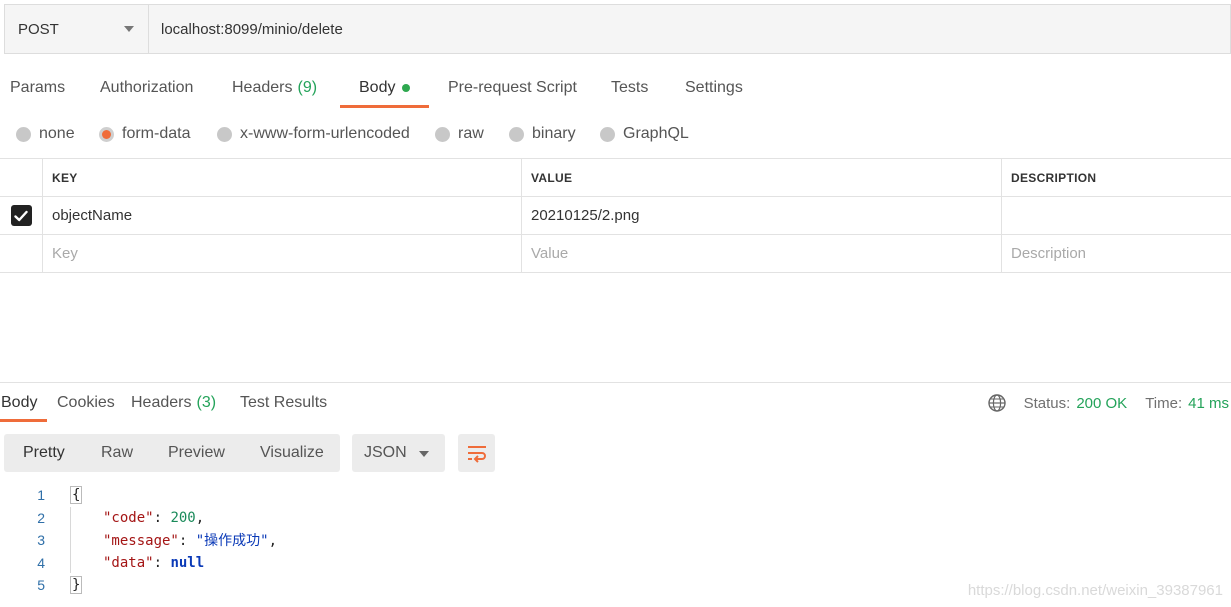  What do you see at coordinates (190, 541) in the screenshot?
I see `code-text: "message": "操作成功",` at bounding box center [190, 541].